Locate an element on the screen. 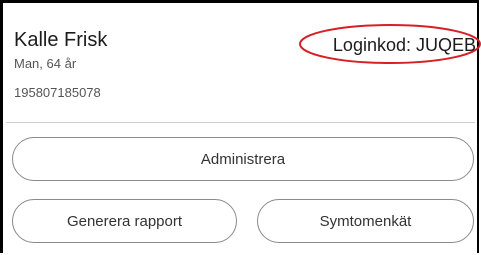 The height and width of the screenshot is (255, 481). patient-name: Kalle Frisk is located at coordinates (61, 40).